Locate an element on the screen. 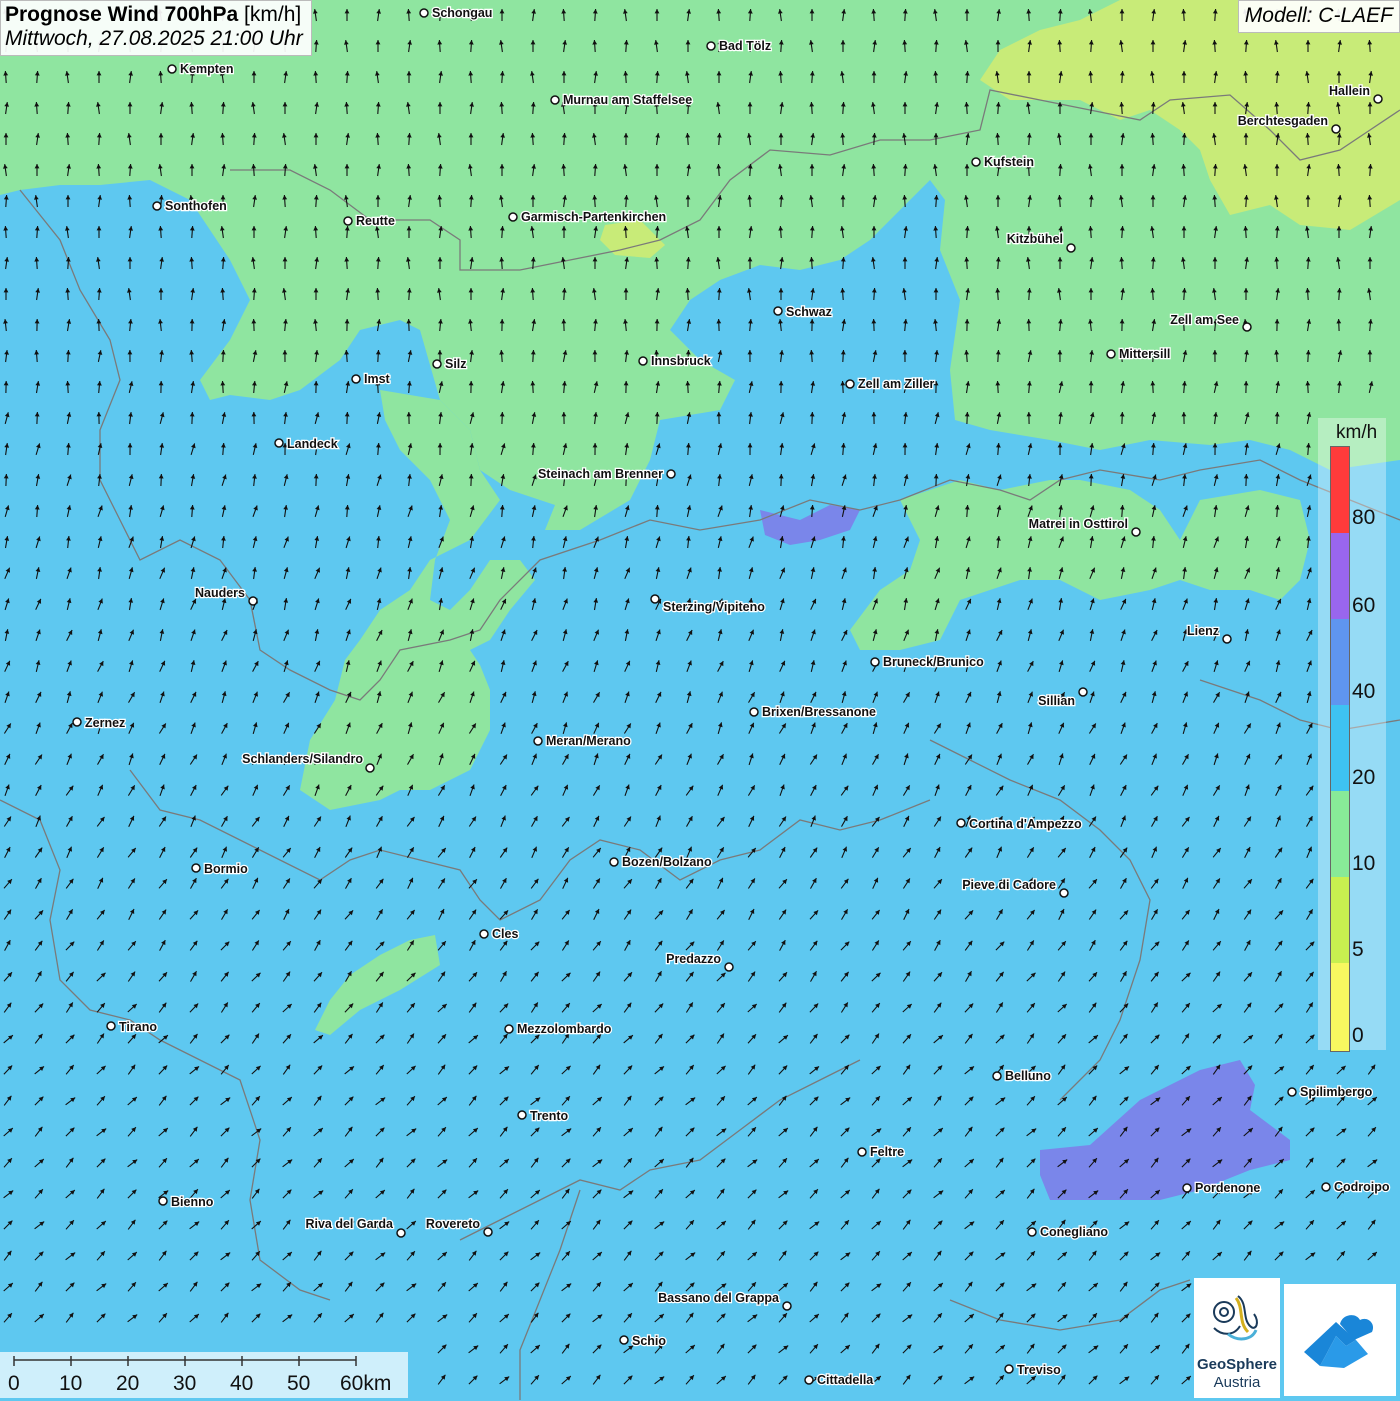  svg-text: Kempten is located at coordinates (206, 69).